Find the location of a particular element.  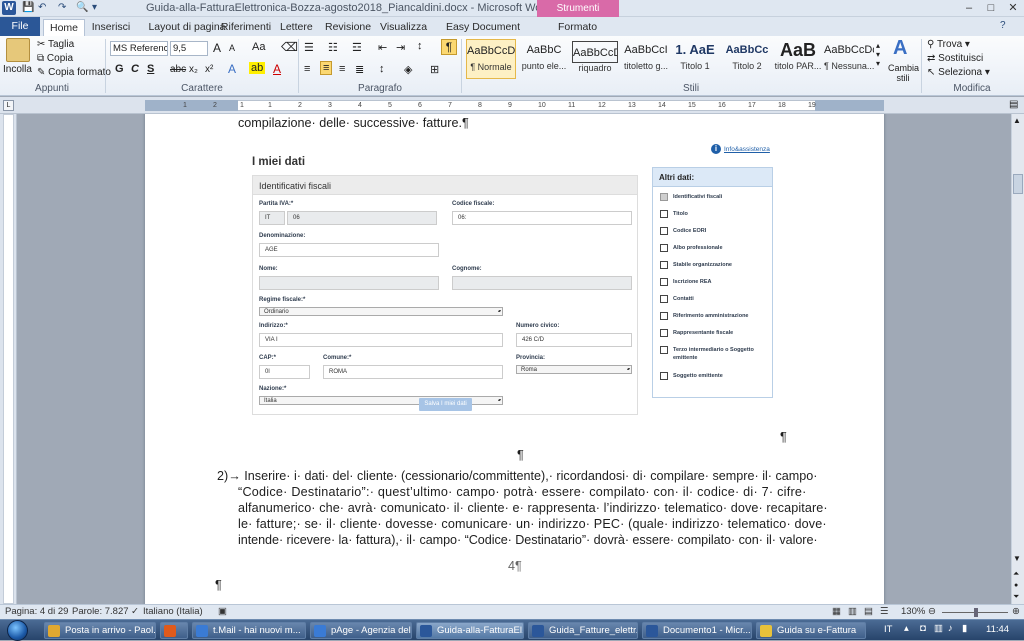

tab-lettere: Lettere is located at coordinates (296, 27).